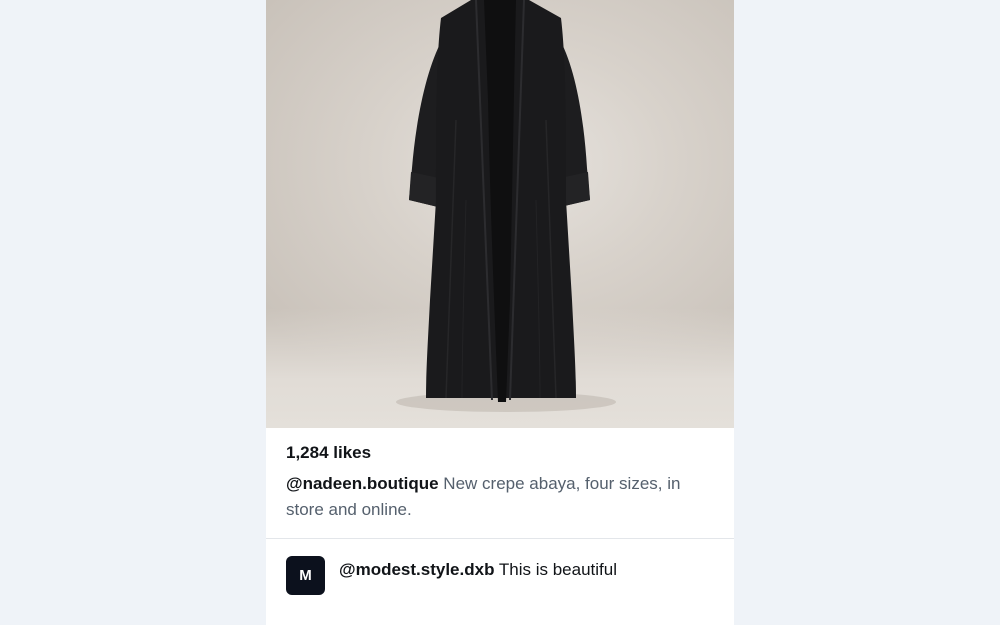  Describe the element at coordinates (500, 453) in the screenshot. I see `likes-count: 1,284 likes` at that location.